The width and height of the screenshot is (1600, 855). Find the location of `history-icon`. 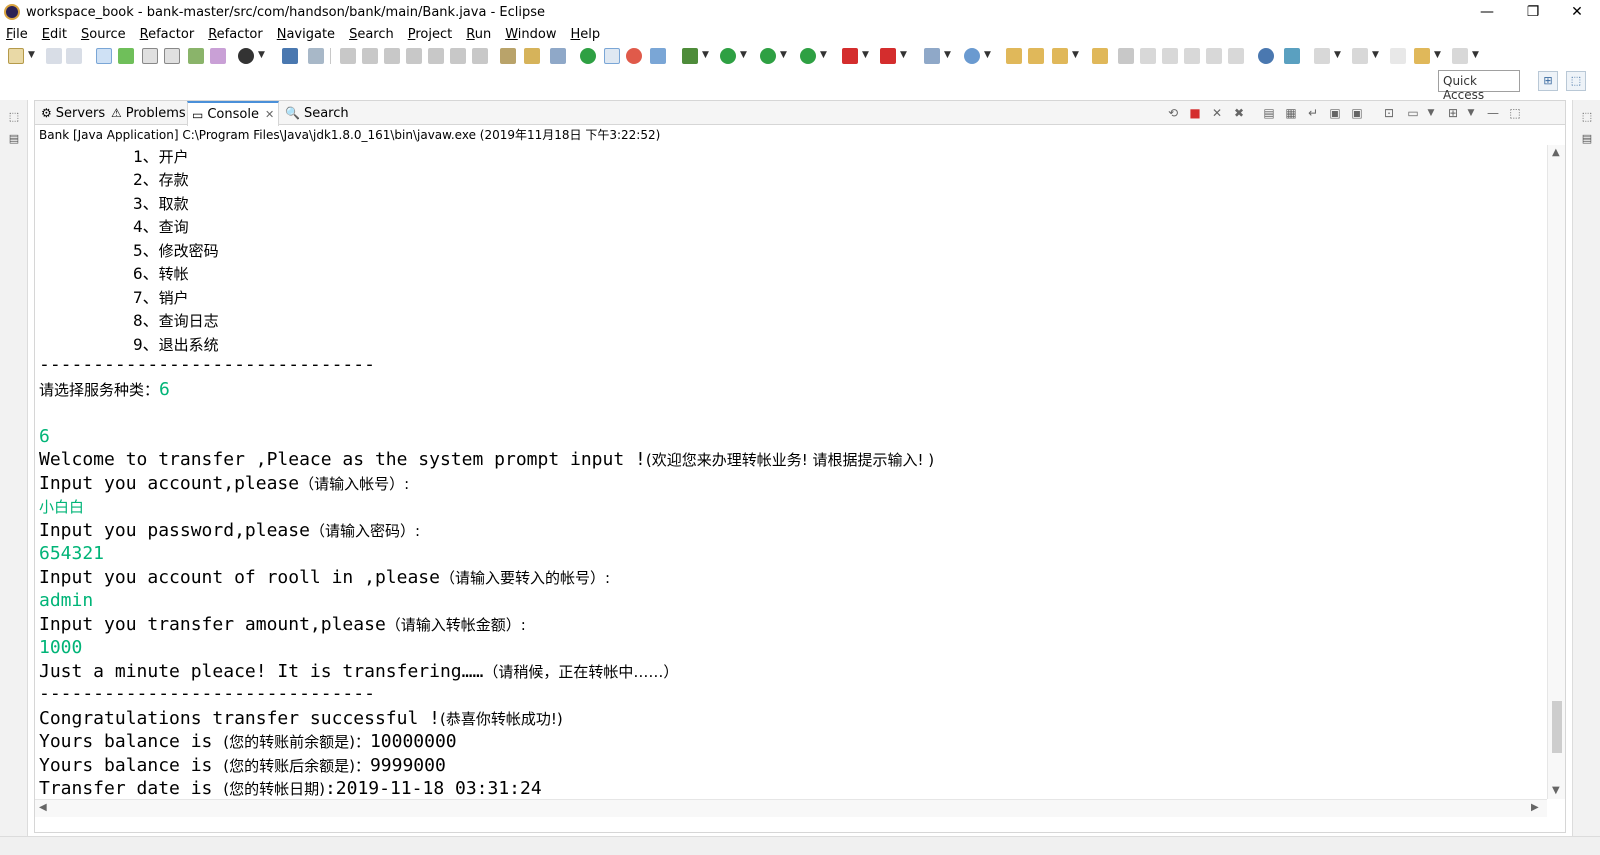

history-icon is located at coordinates (1398, 56).